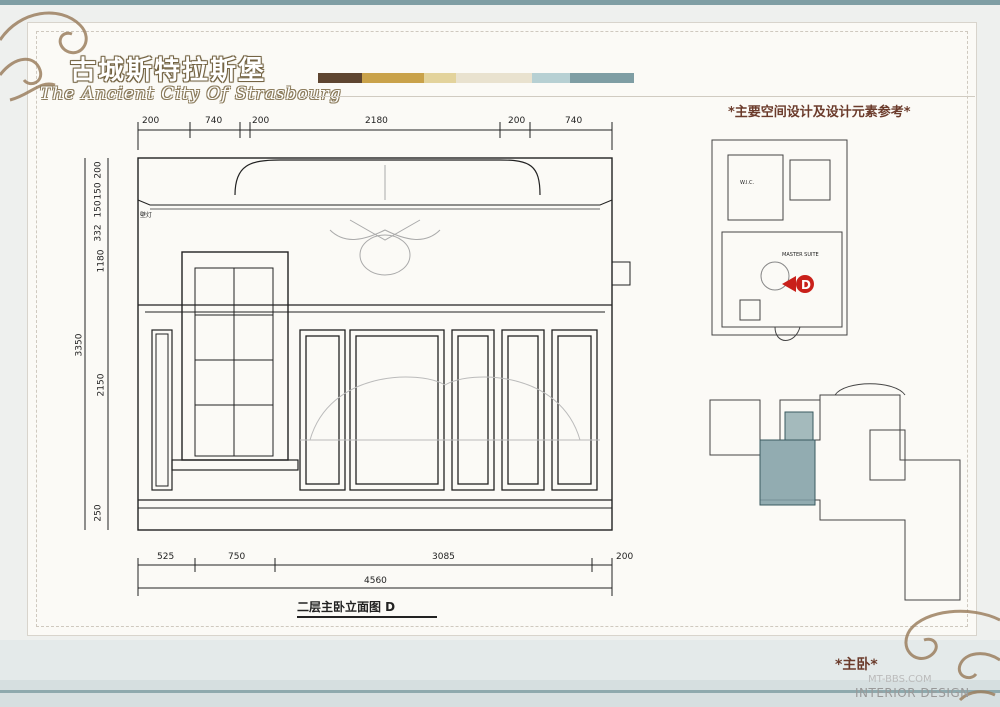 The height and width of the screenshot is (707, 1000). I want to click on page-title-en: The Ancient City Of Strasbourg, so click(191, 94).